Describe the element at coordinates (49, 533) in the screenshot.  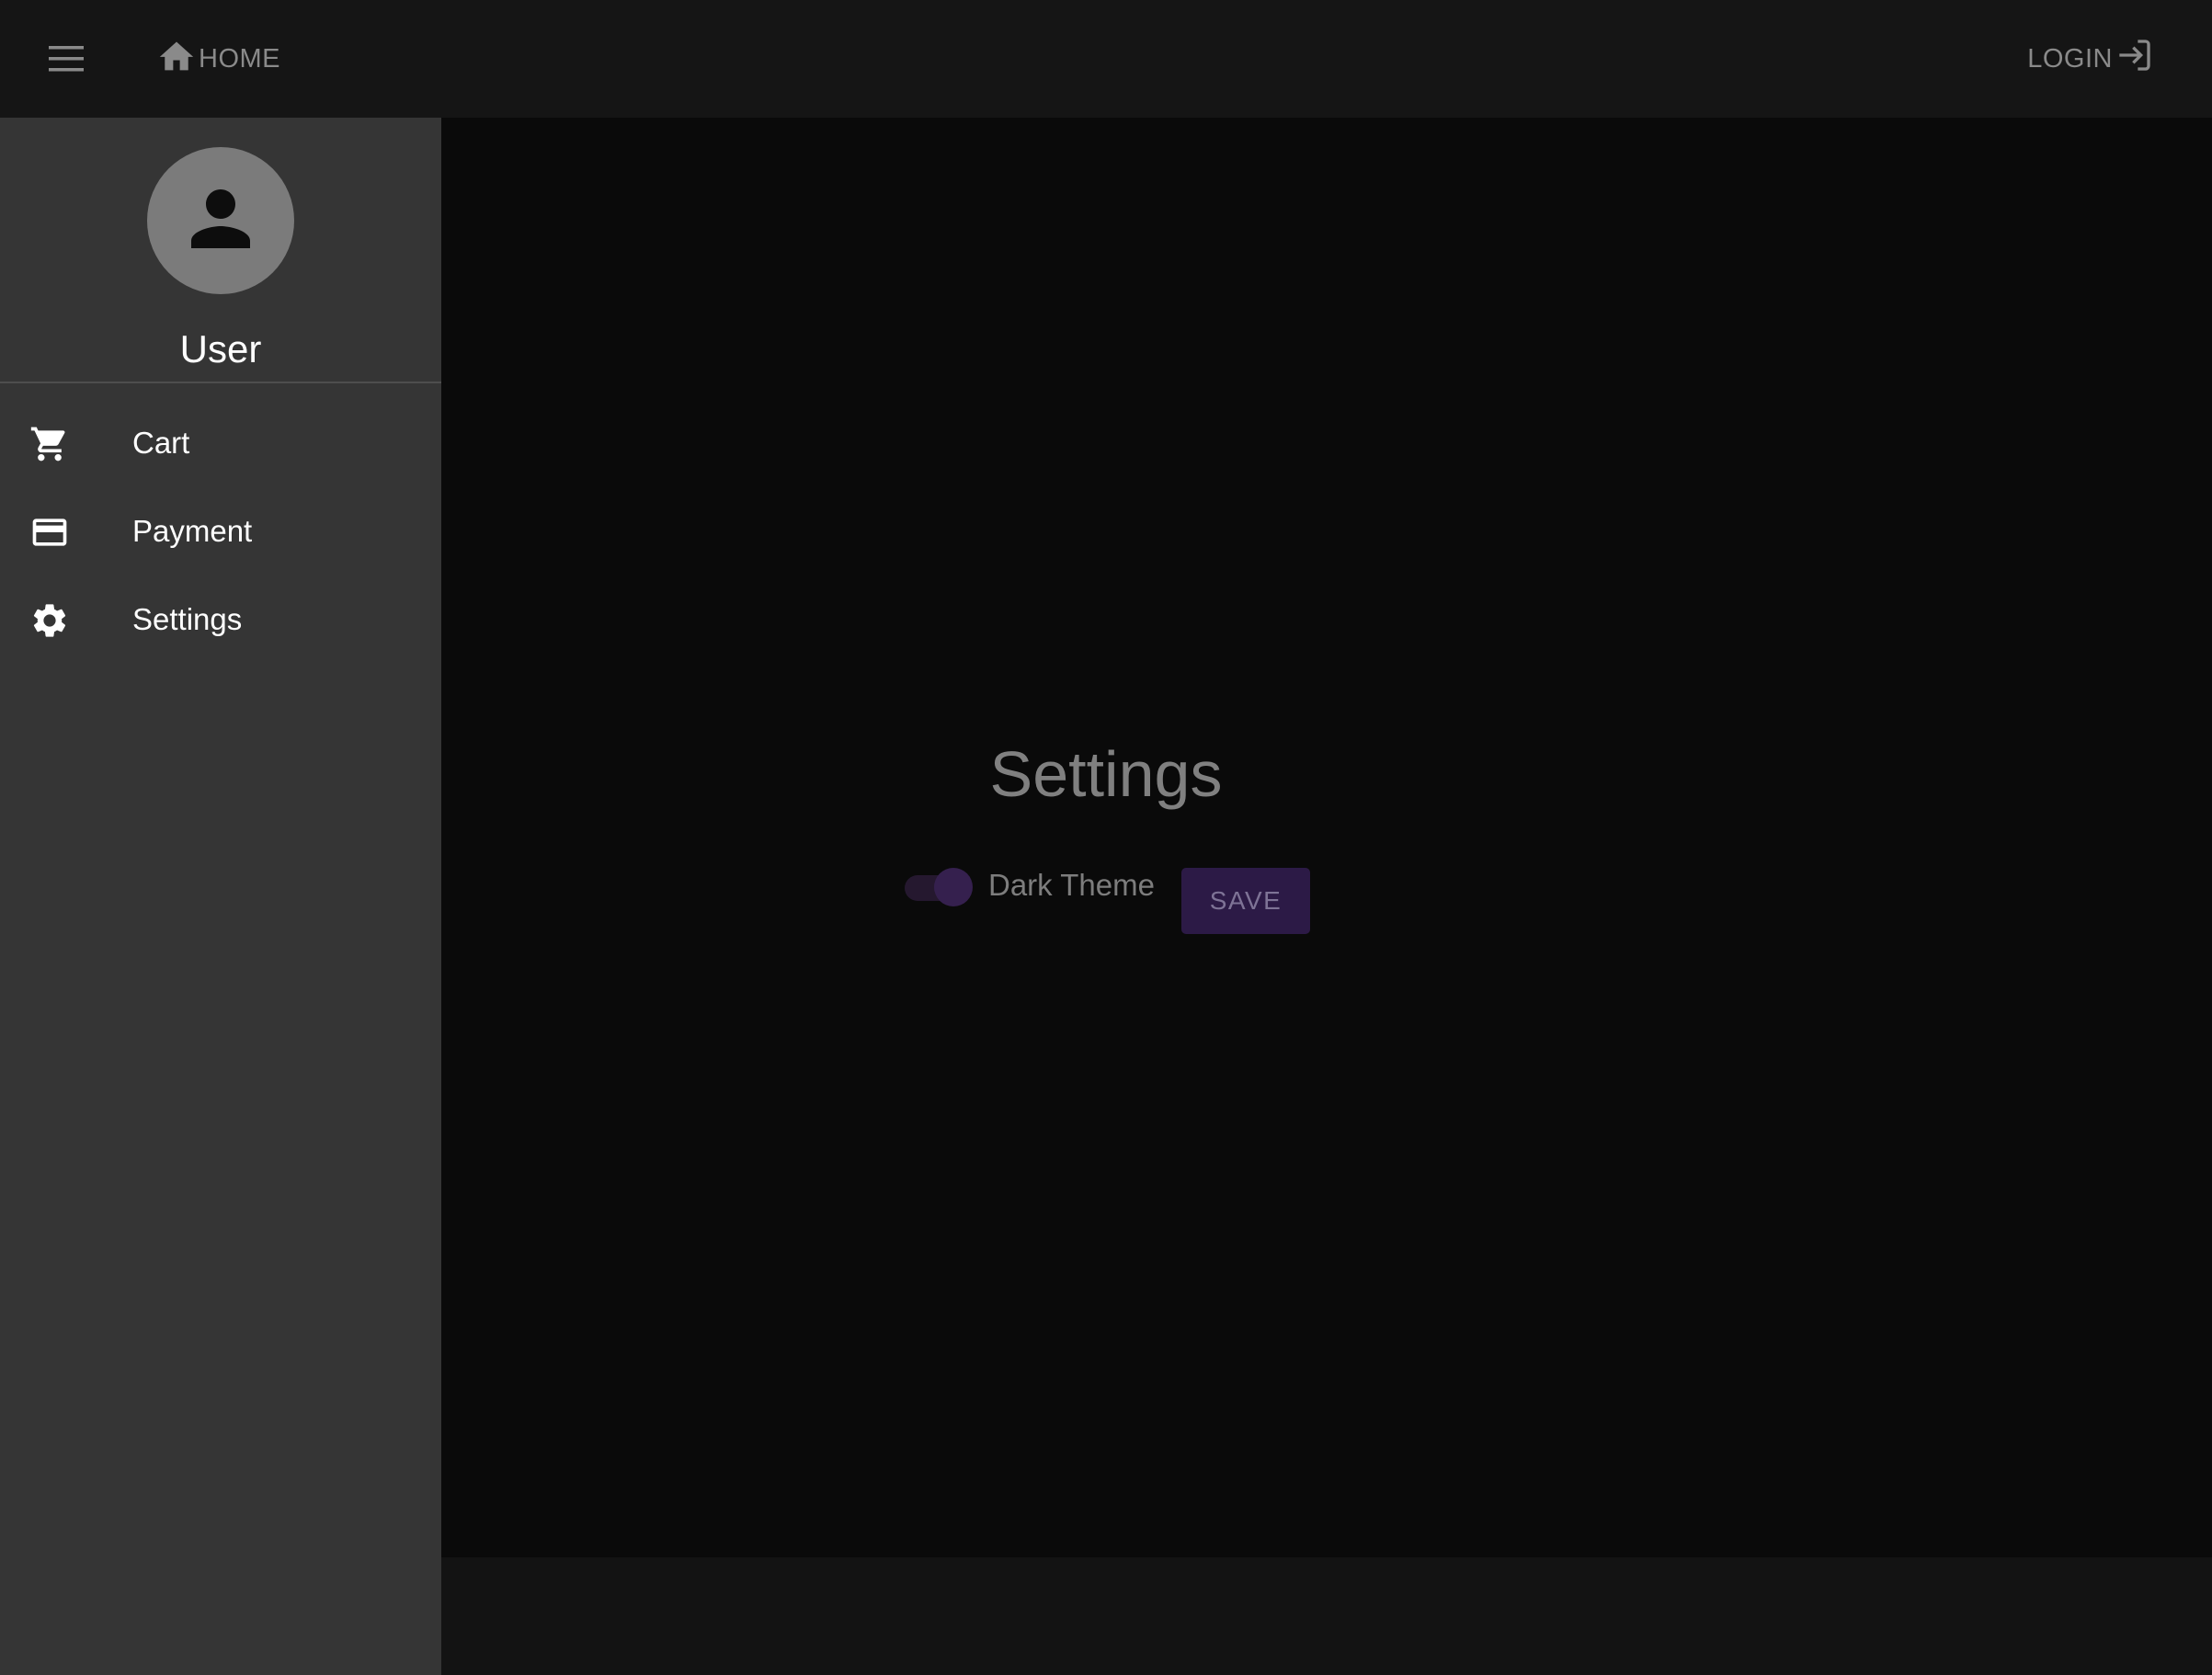
I see `credit-card-icon` at that location.